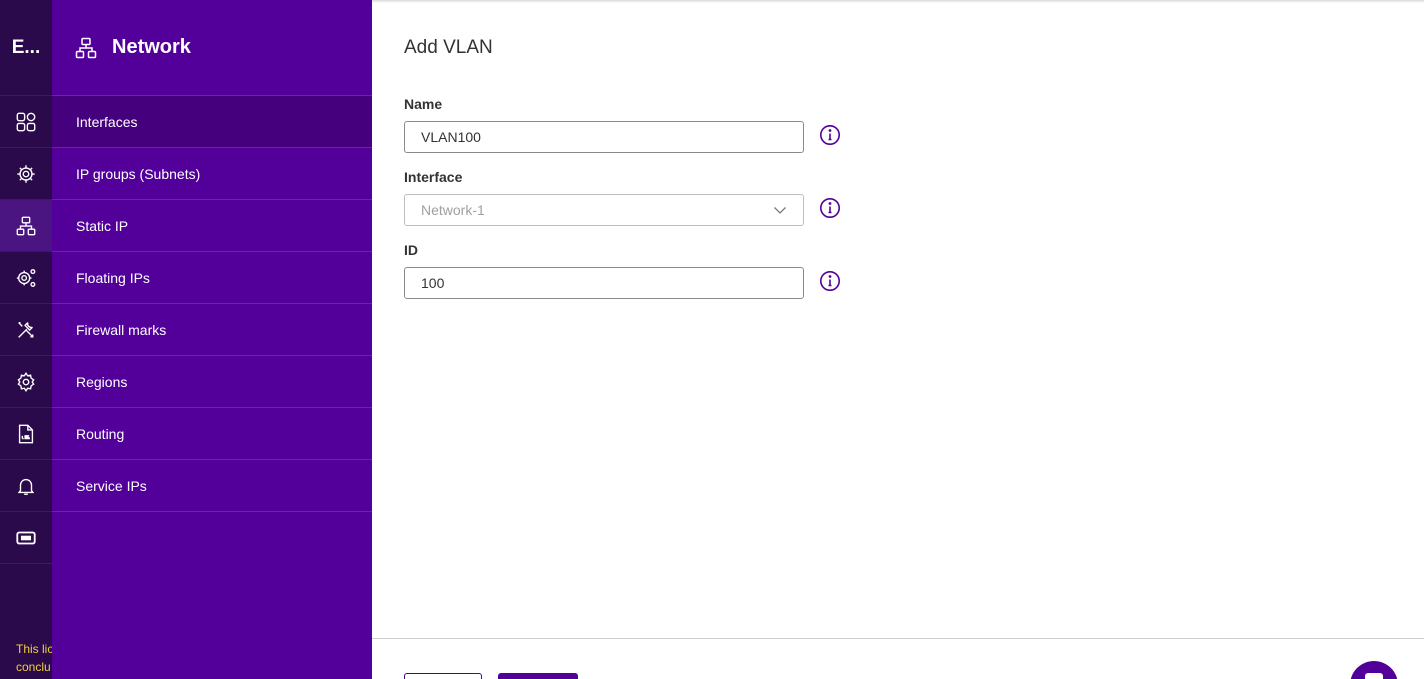  Describe the element at coordinates (212, 122) in the screenshot. I see `sidebar-item-interfaces: Interfaces` at that location.